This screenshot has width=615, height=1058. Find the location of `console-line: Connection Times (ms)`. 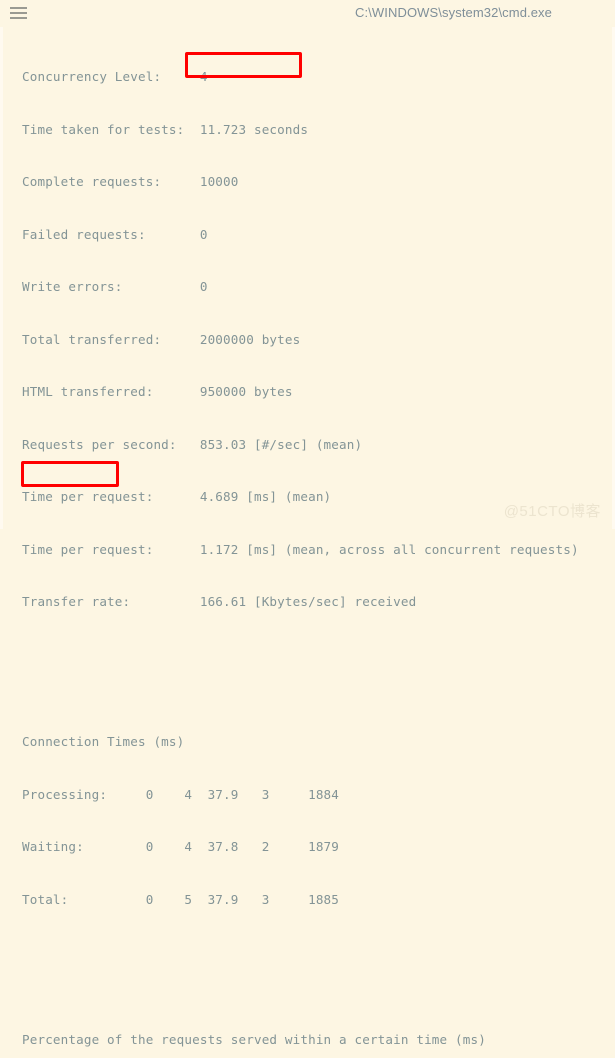

console-line: Connection Times (ms) is located at coordinates (318, 742).